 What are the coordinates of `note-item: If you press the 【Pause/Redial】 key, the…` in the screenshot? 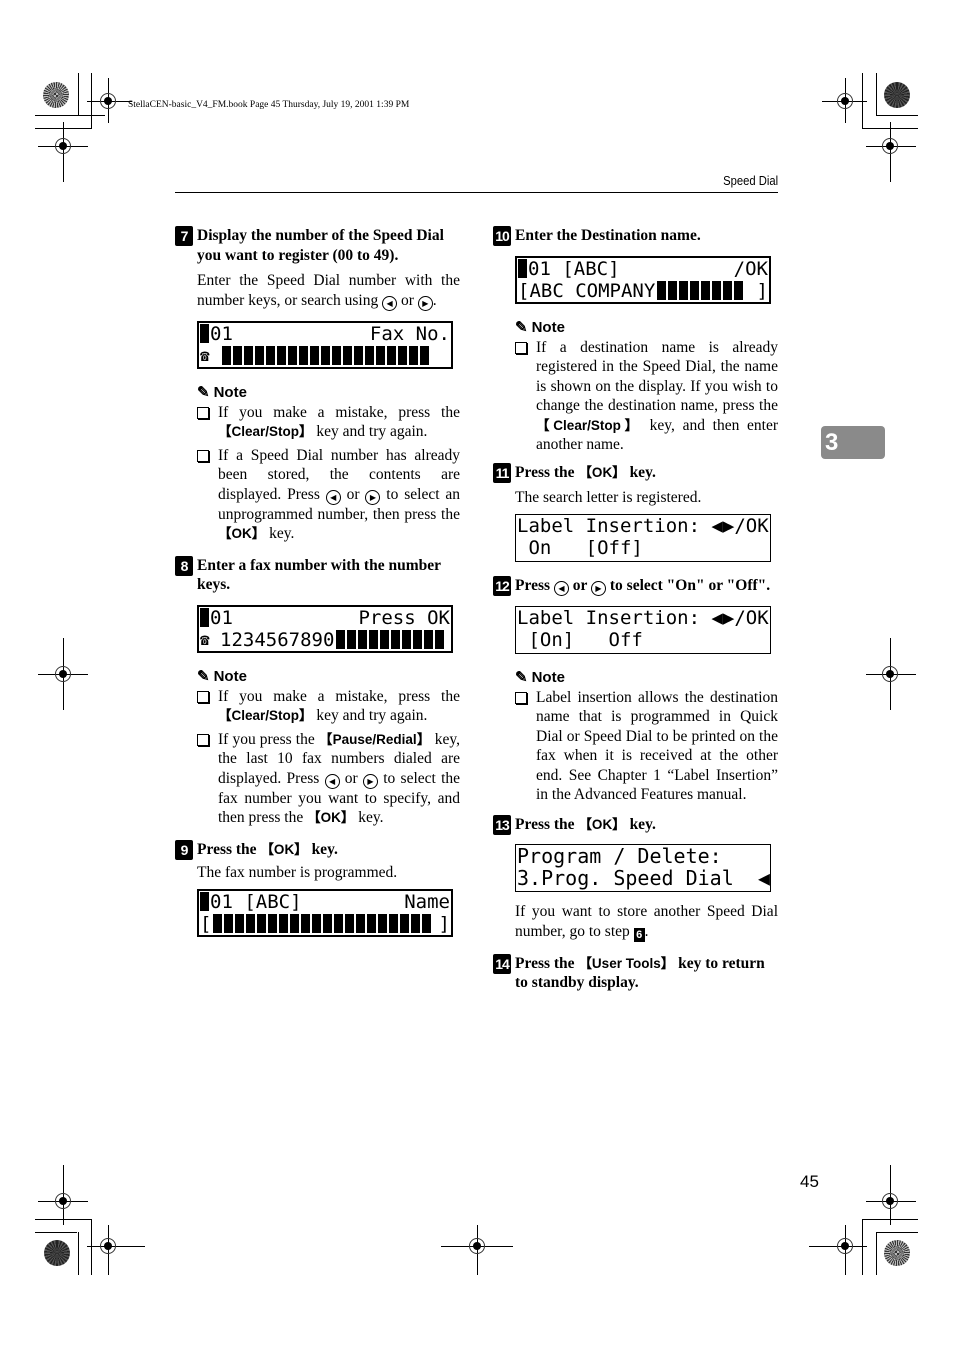 It's located at (317, 779).